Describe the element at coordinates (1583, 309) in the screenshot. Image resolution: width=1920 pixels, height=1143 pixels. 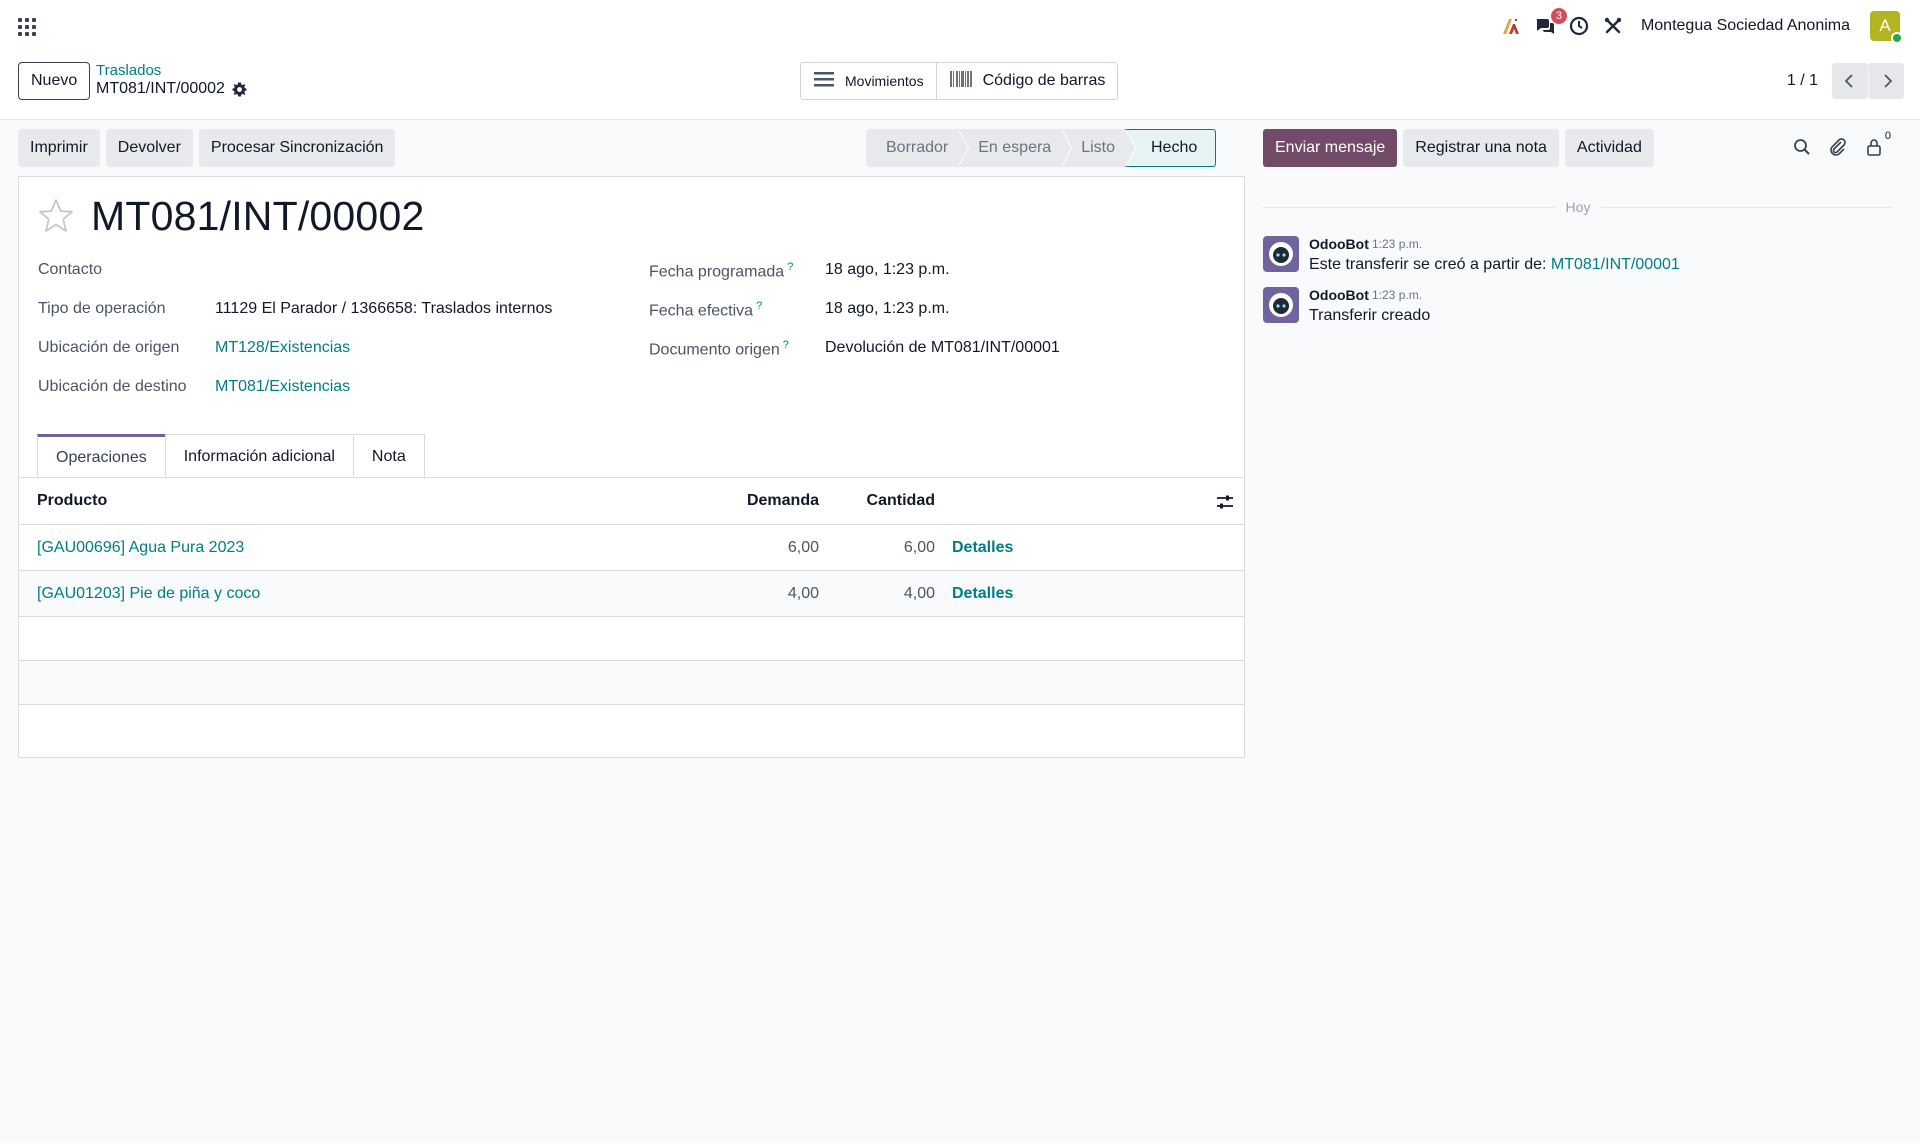
I see `chatter-message: OdooBot 1:23 p.m. Transferir creado` at that location.